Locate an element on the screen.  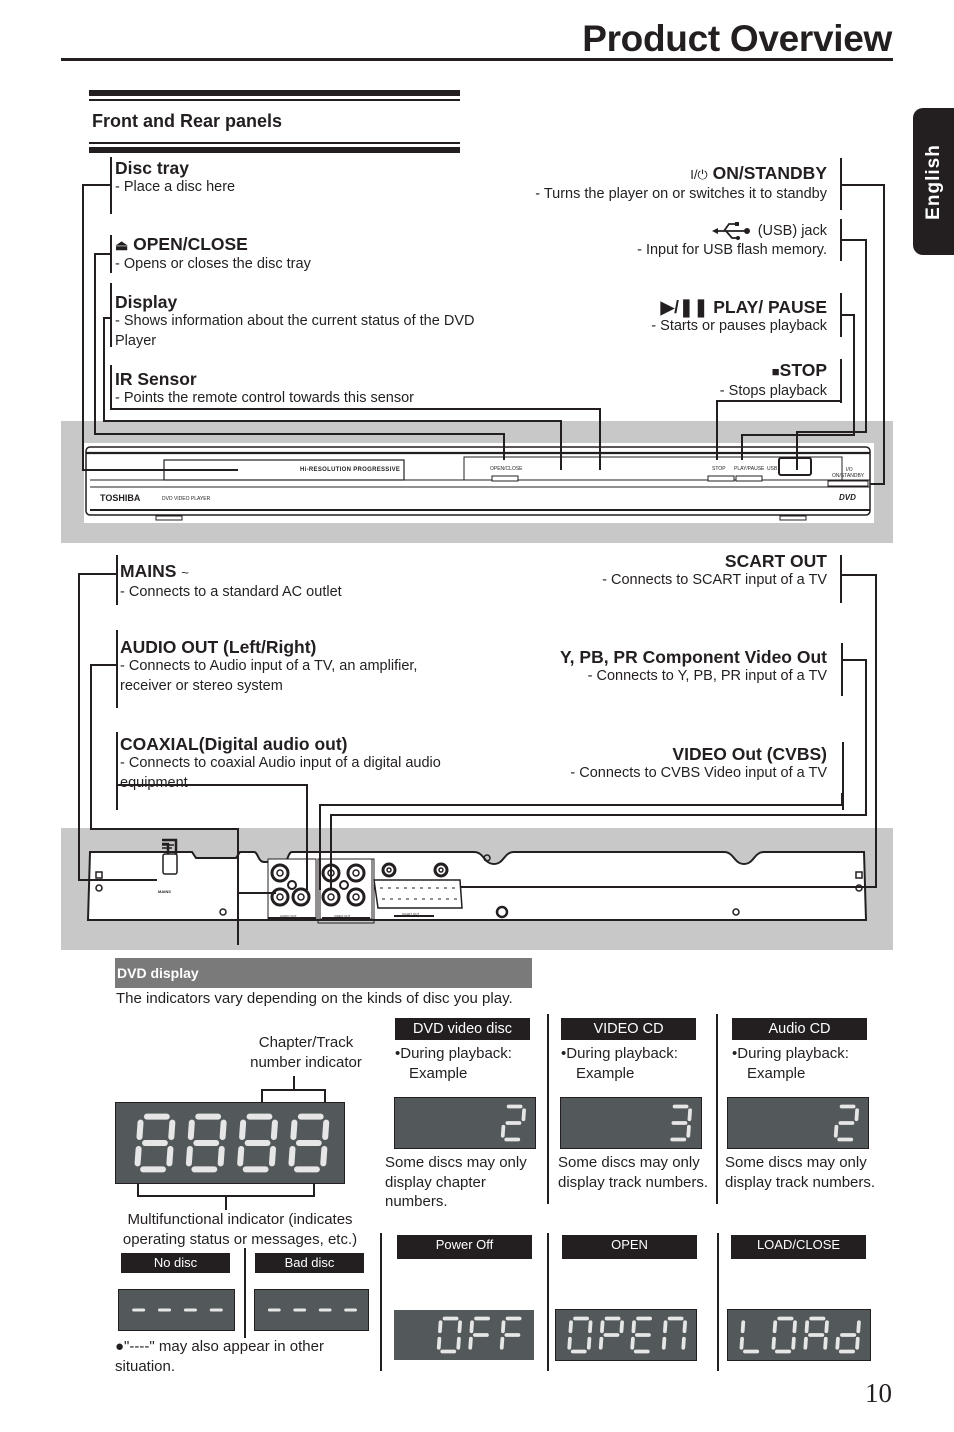
state-lcd-open is located at coordinates (626, 1335).